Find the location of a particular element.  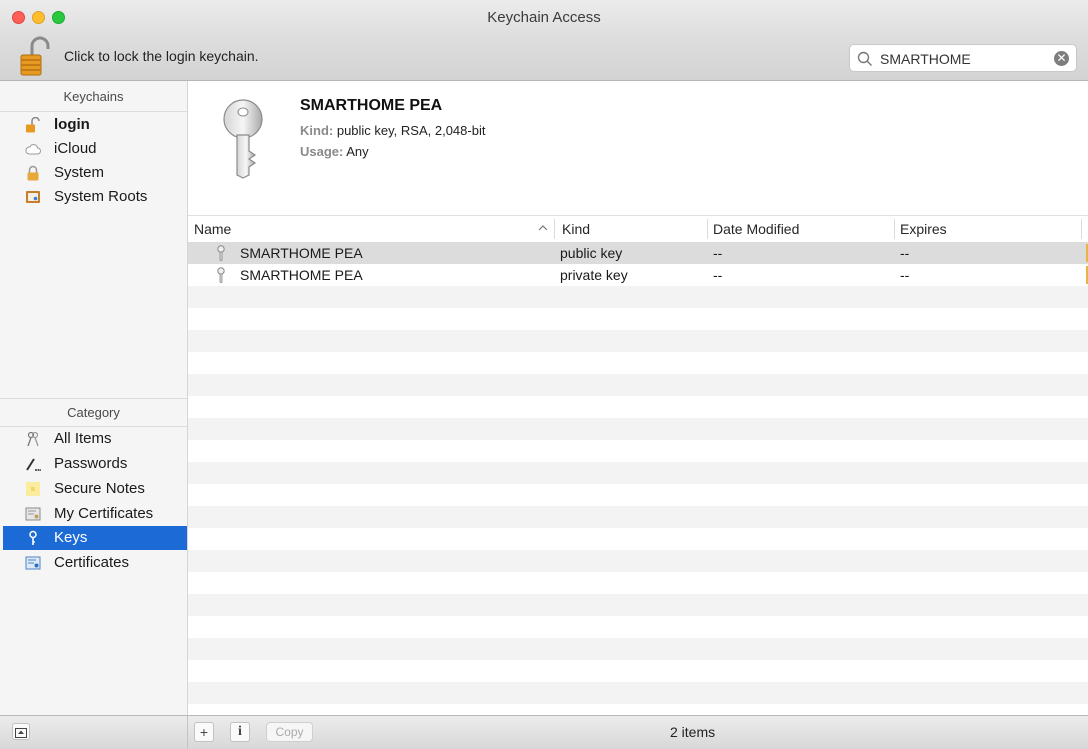

padlock-icon is located at coordinates (33, 173).